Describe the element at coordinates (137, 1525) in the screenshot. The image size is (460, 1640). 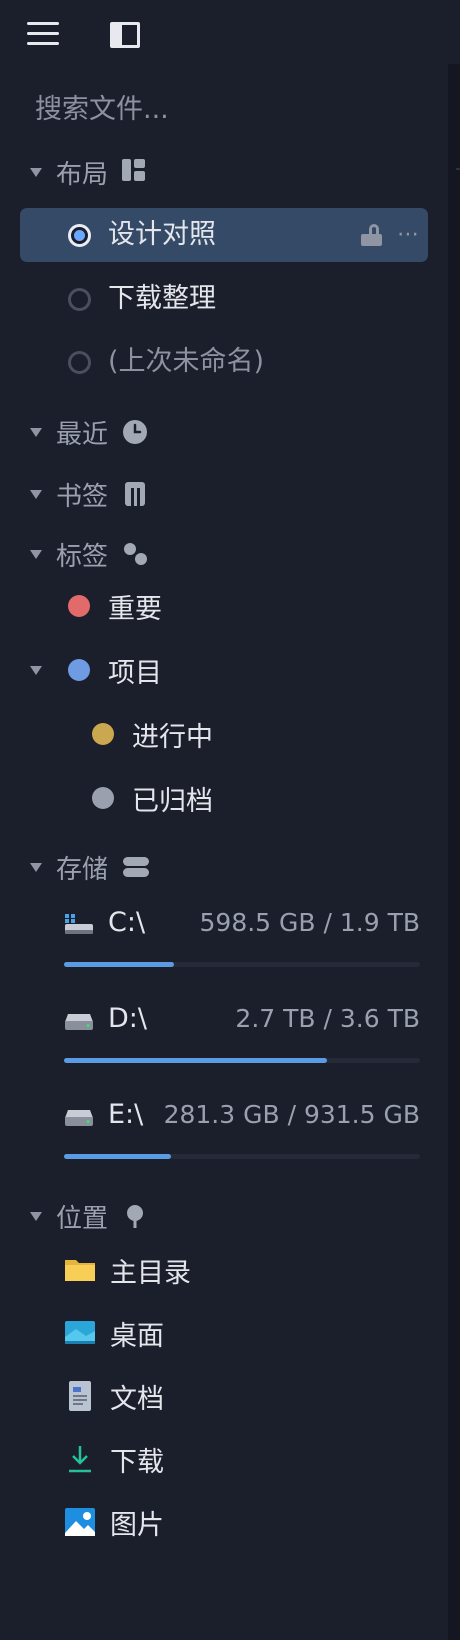
I see `place-label: 图片` at that location.